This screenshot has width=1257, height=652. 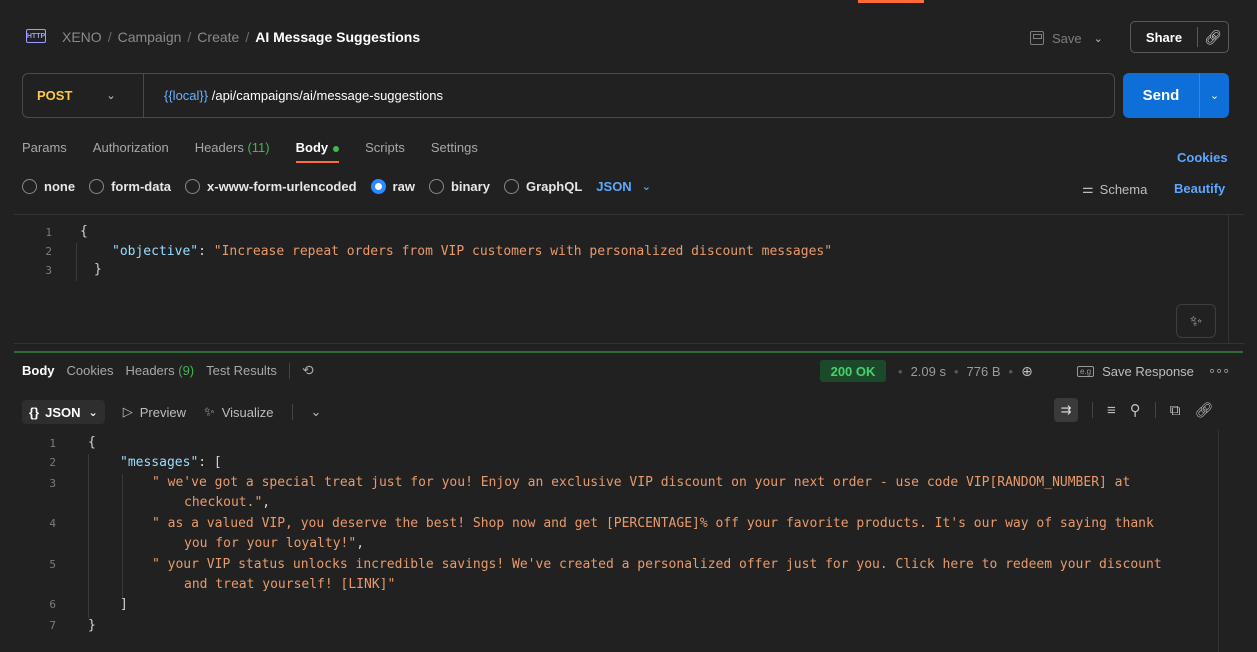 I want to click on radio-form-data: form-data, so click(x=130, y=186).